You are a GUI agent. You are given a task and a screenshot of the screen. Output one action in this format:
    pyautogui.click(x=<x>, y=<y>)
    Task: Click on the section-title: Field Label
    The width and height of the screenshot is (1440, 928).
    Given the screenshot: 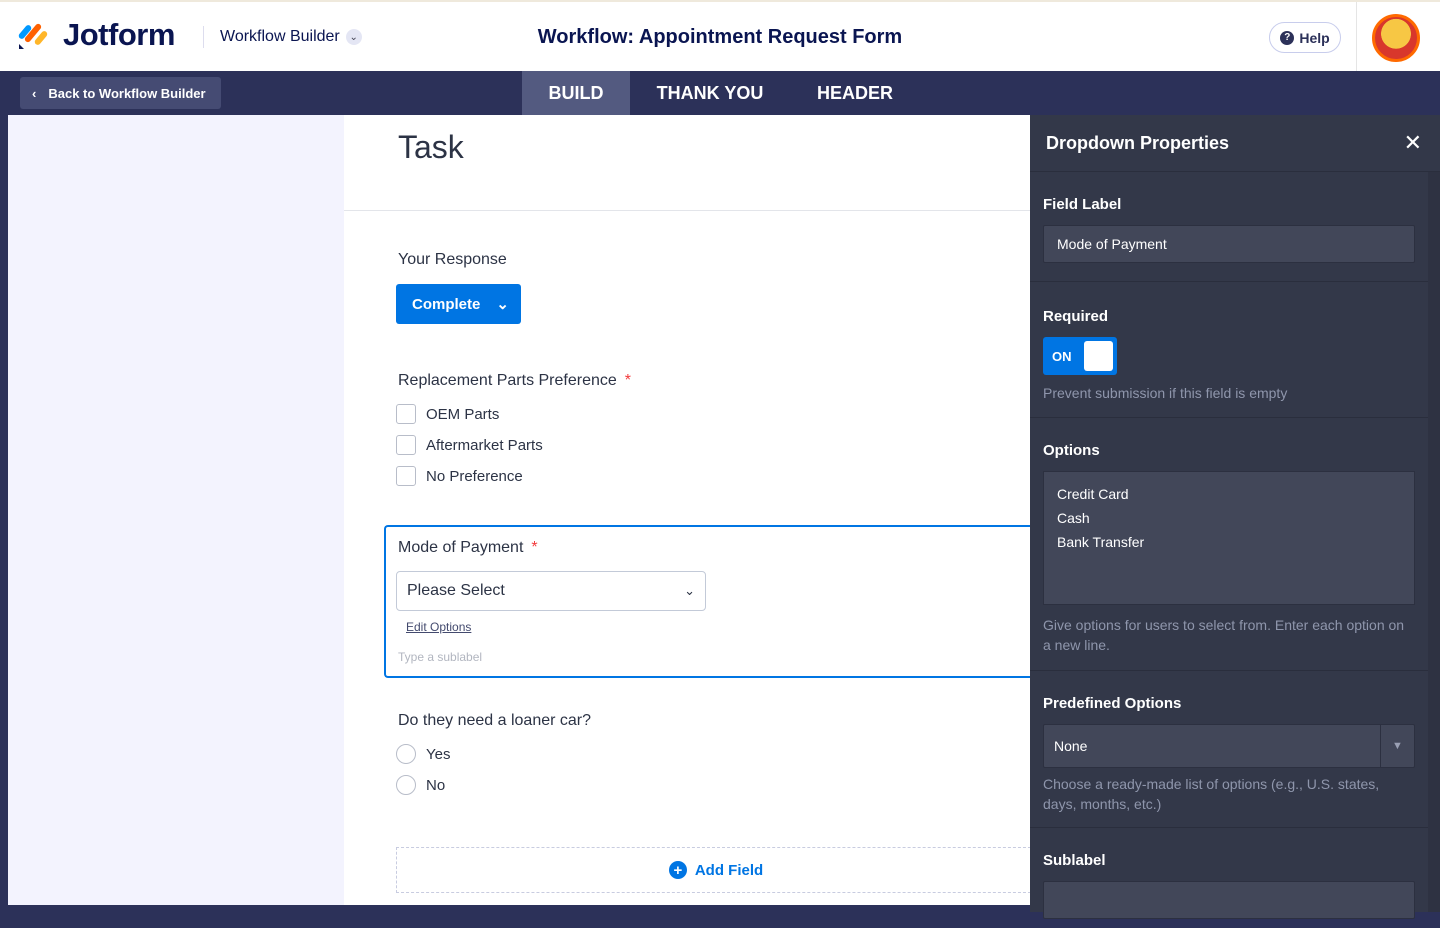 What is the action you would take?
    pyautogui.click(x=1082, y=204)
    